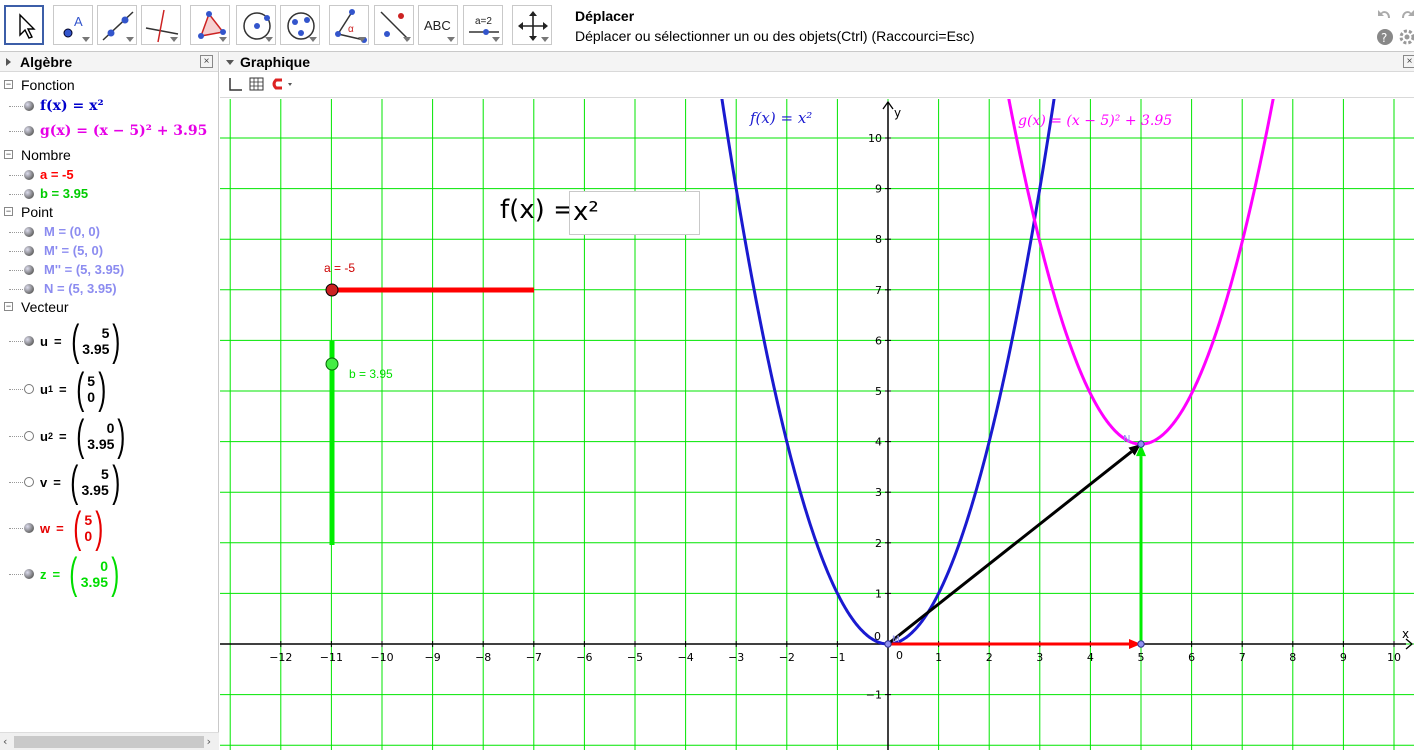 The width and height of the screenshot is (1414, 750). I want to click on function-f-label: f(x) = x², so click(72, 106).